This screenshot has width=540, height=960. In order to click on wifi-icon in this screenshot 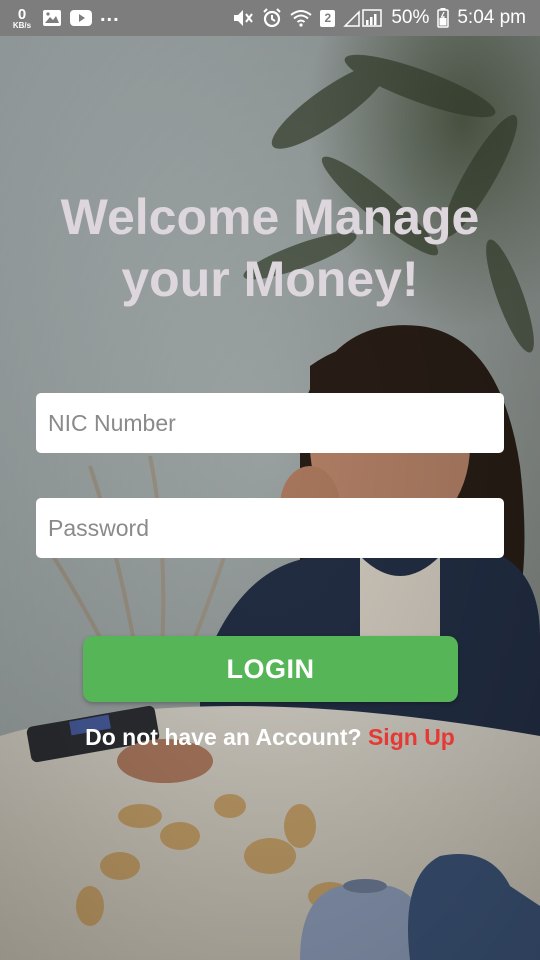, I will do `click(301, 18)`.